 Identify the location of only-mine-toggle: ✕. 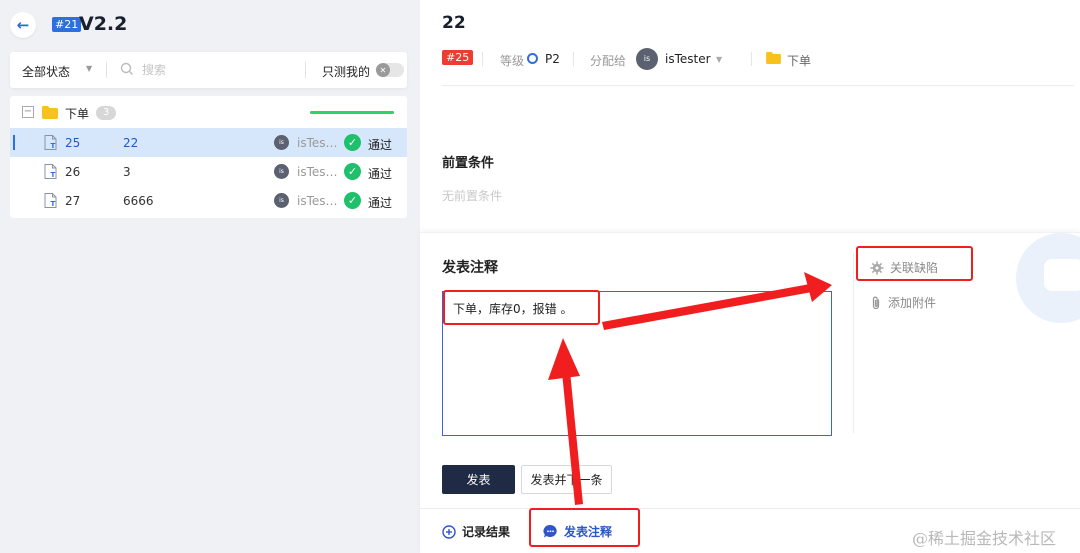
(390, 70).